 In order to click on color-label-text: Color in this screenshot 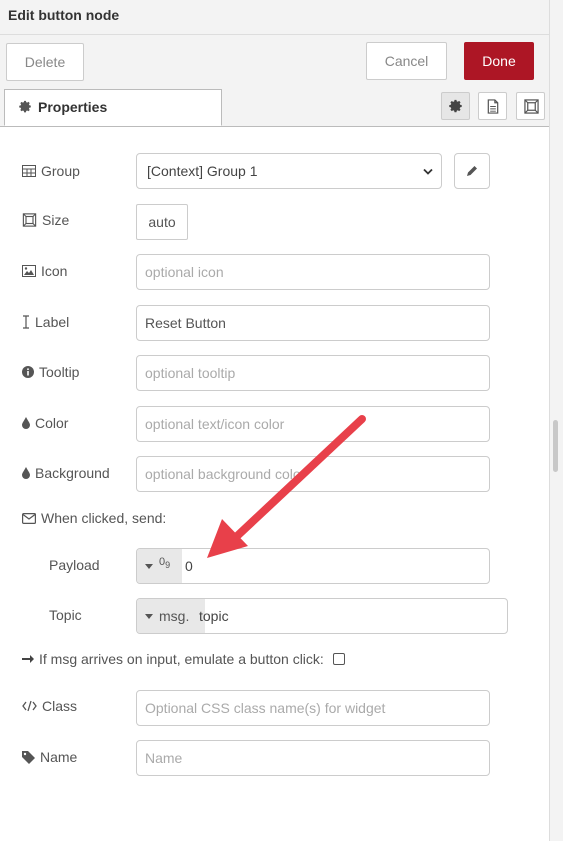, I will do `click(52, 423)`.